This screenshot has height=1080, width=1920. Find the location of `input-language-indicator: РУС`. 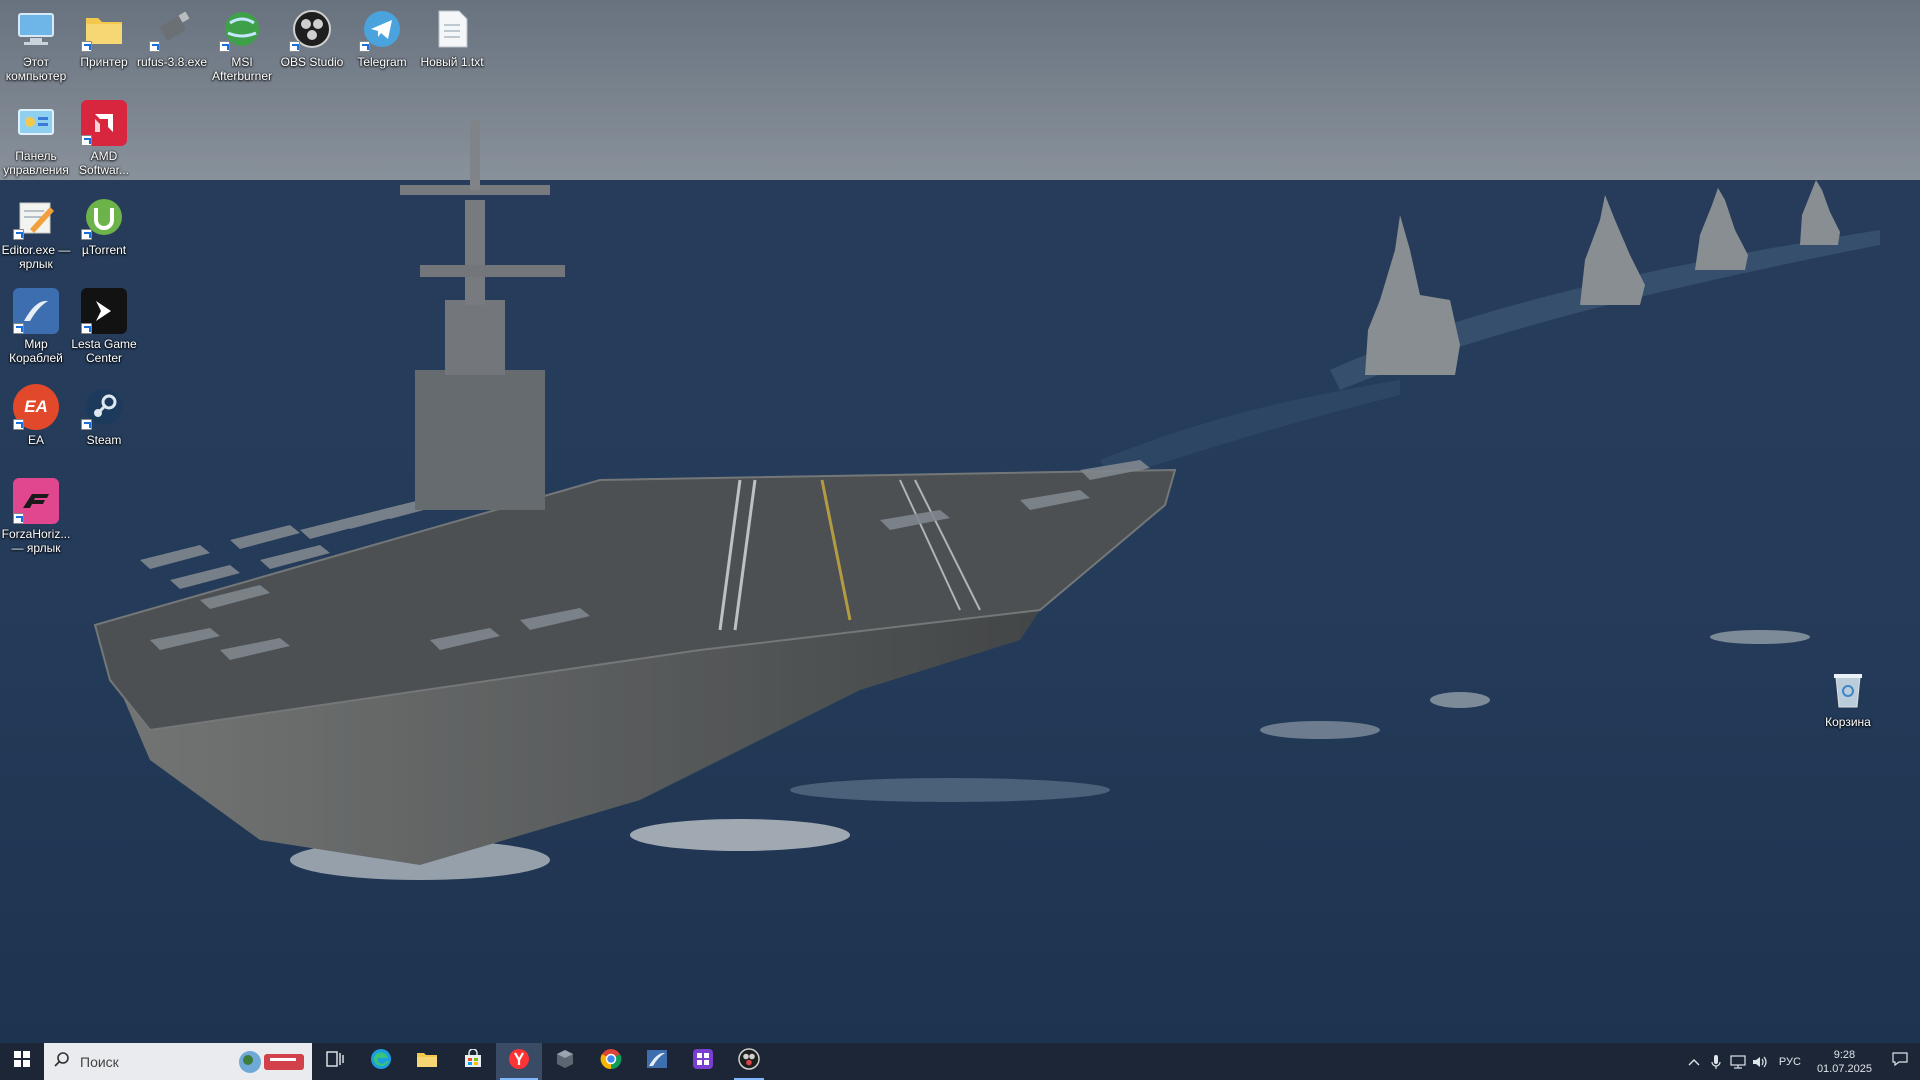

input-language-indicator: РУС is located at coordinates (1790, 1062).